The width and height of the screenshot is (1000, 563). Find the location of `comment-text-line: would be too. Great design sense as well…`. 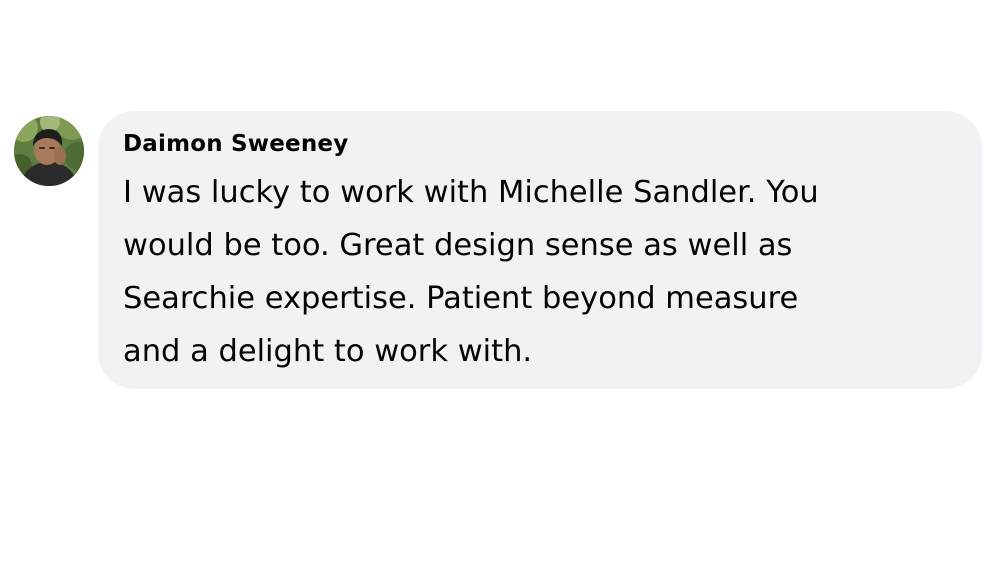

comment-text-line: would be too. Great design sense as well… is located at coordinates (458, 245).